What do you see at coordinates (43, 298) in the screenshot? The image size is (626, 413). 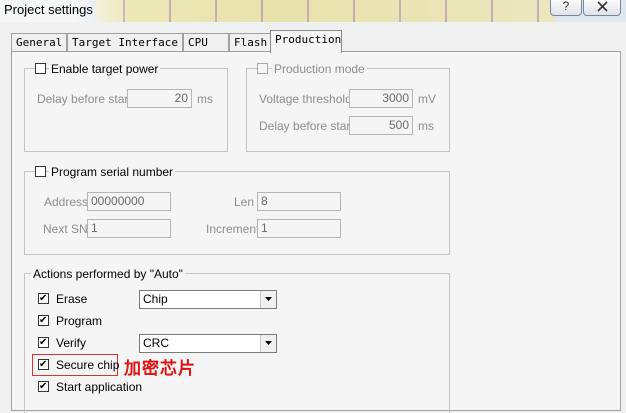 I see `erase-checkbox: ✔` at bounding box center [43, 298].